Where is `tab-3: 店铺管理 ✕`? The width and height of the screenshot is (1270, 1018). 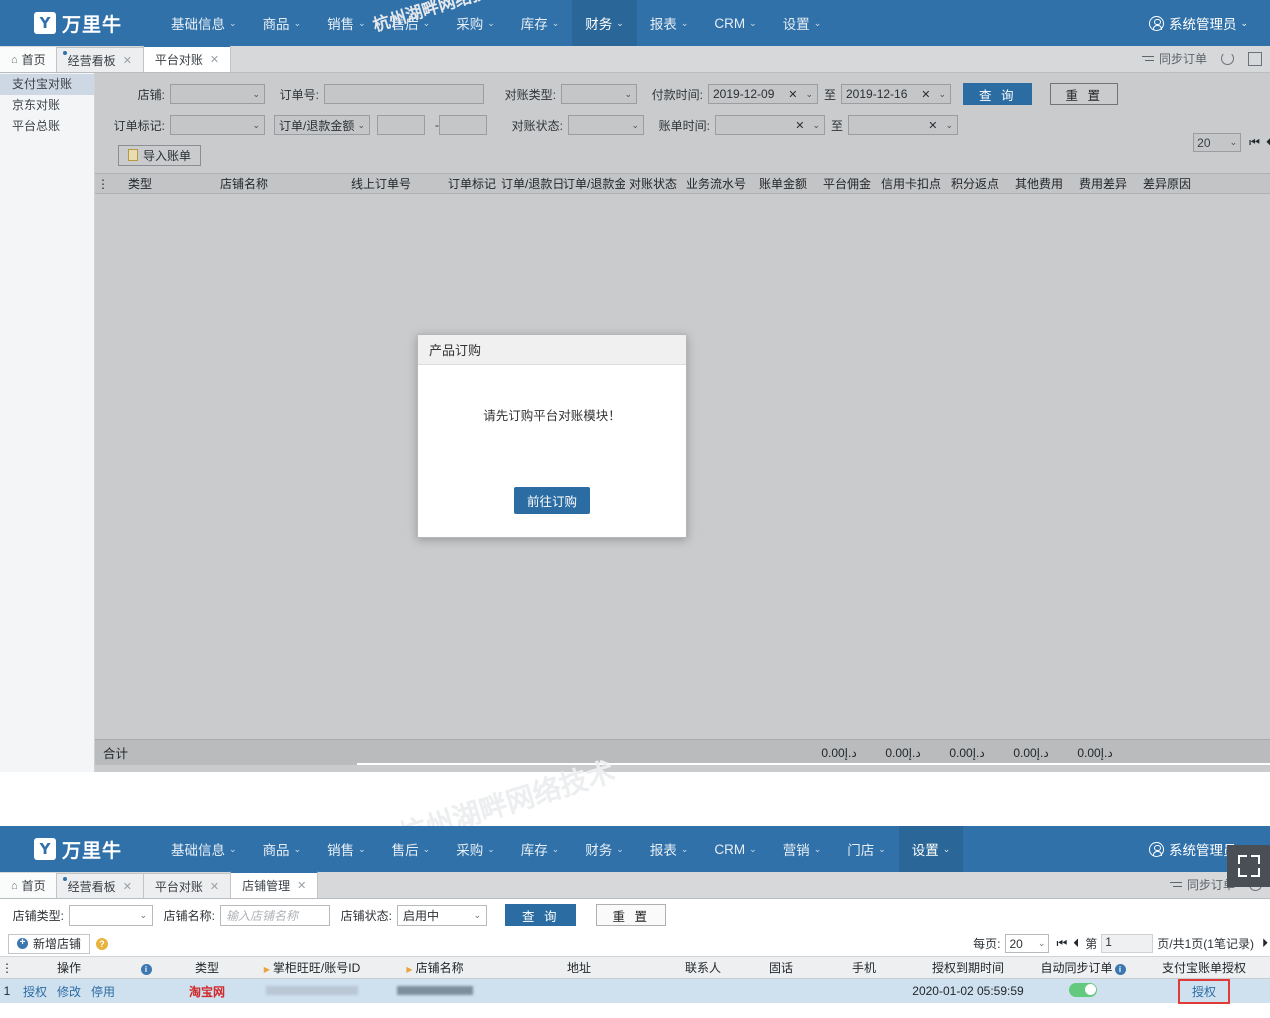 tab-3: 店铺管理 ✕ is located at coordinates (274, 884).